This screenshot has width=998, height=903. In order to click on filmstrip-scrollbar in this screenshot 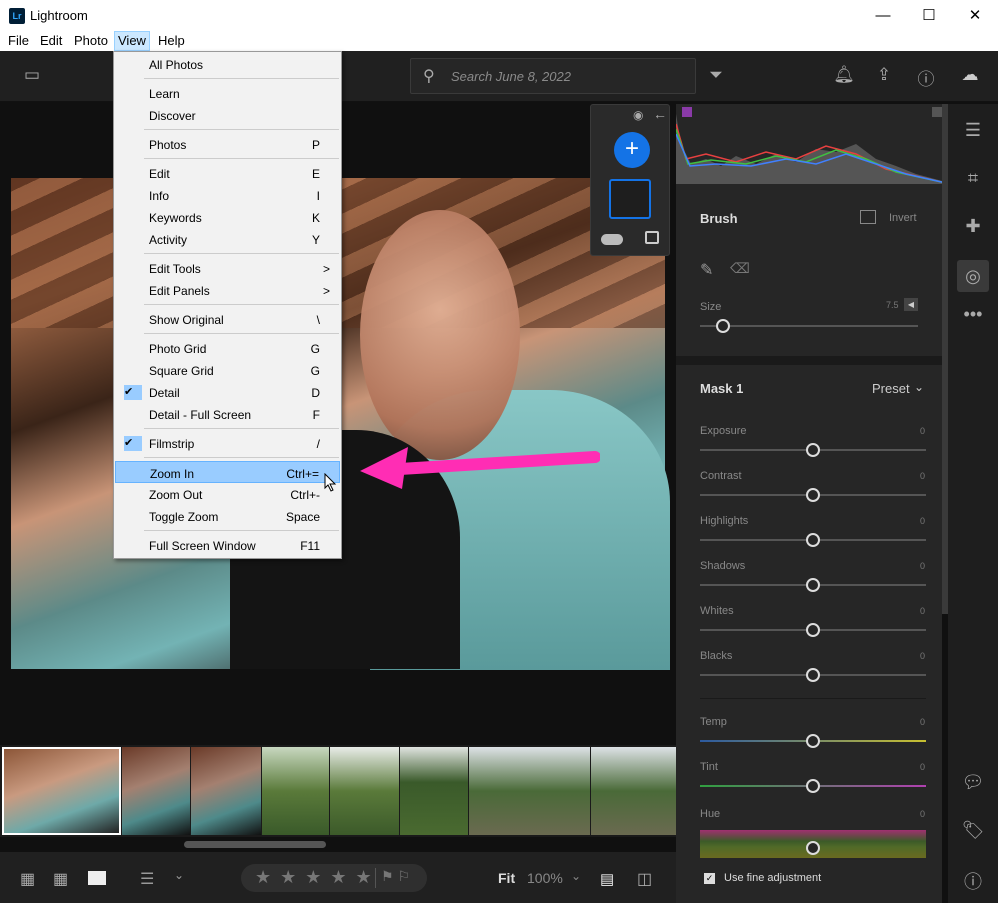, I will do `click(255, 844)`.